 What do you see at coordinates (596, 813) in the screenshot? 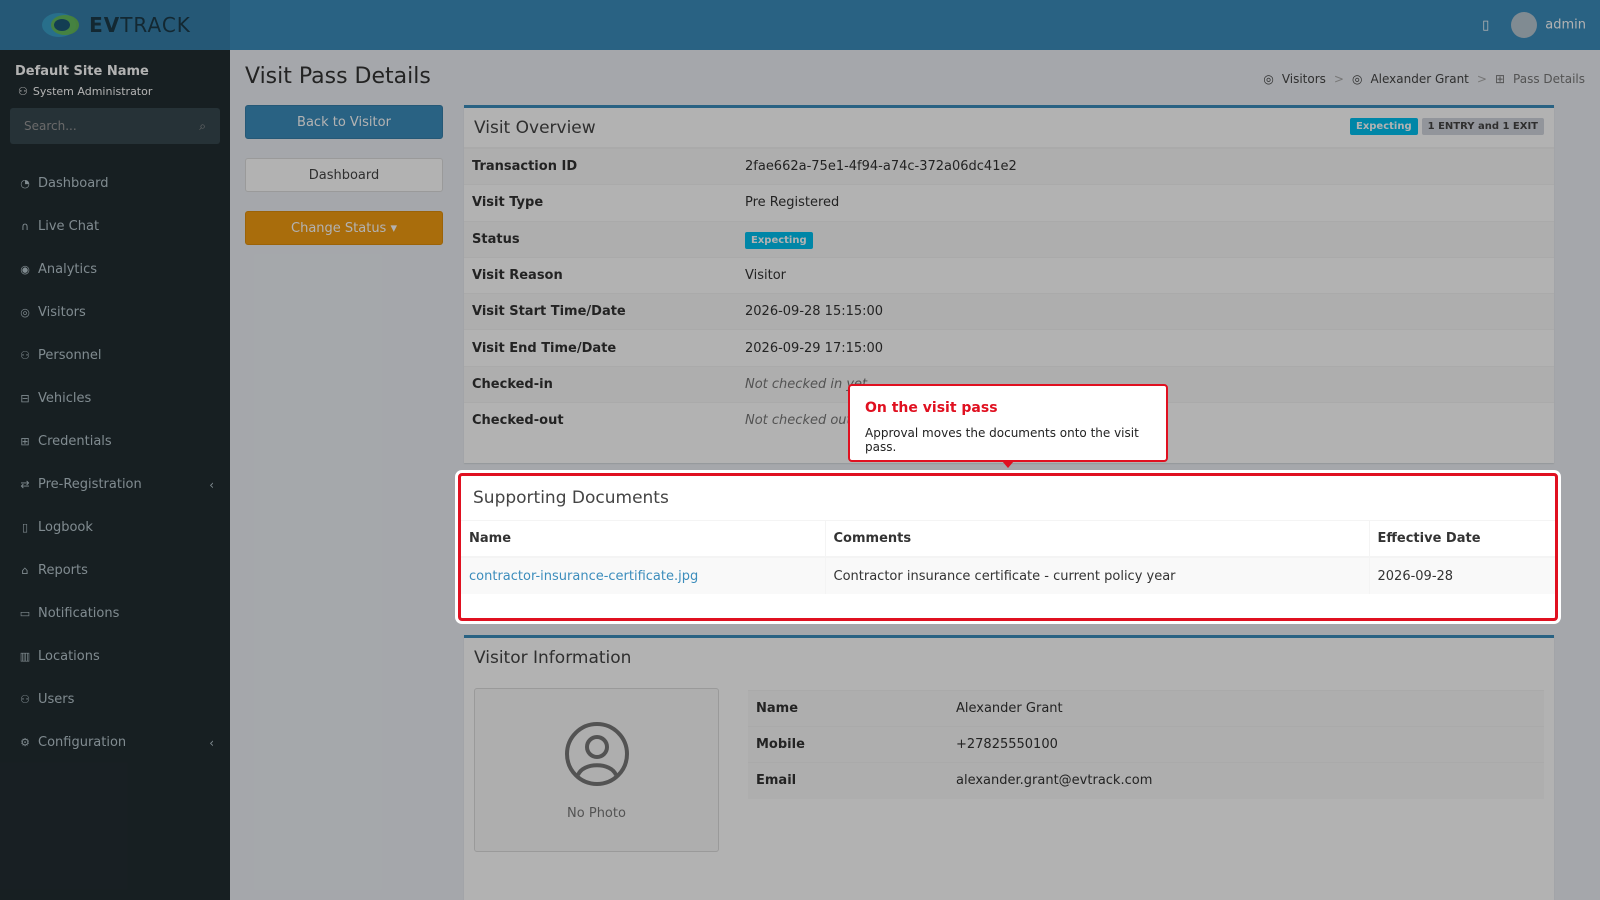
I see `no-photo-label: No Photo` at bounding box center [596, 813].